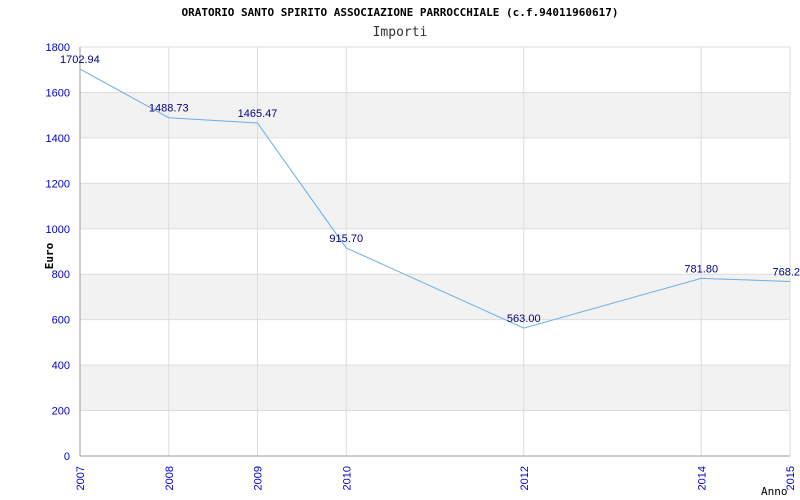 This screenshot has width=800, height=500. I want to click on point-label: 1465.47, so click(258, 114).